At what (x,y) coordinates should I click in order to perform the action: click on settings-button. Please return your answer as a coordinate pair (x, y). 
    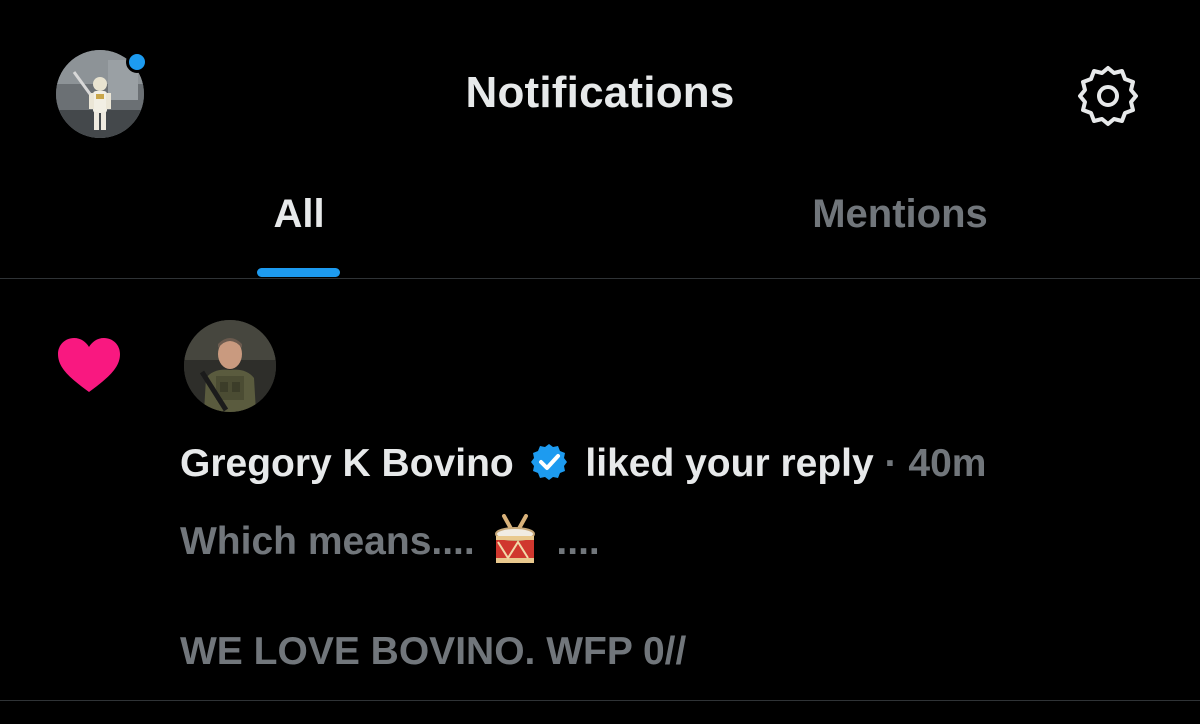
    Looking at the image, I should click on (1108, 96).